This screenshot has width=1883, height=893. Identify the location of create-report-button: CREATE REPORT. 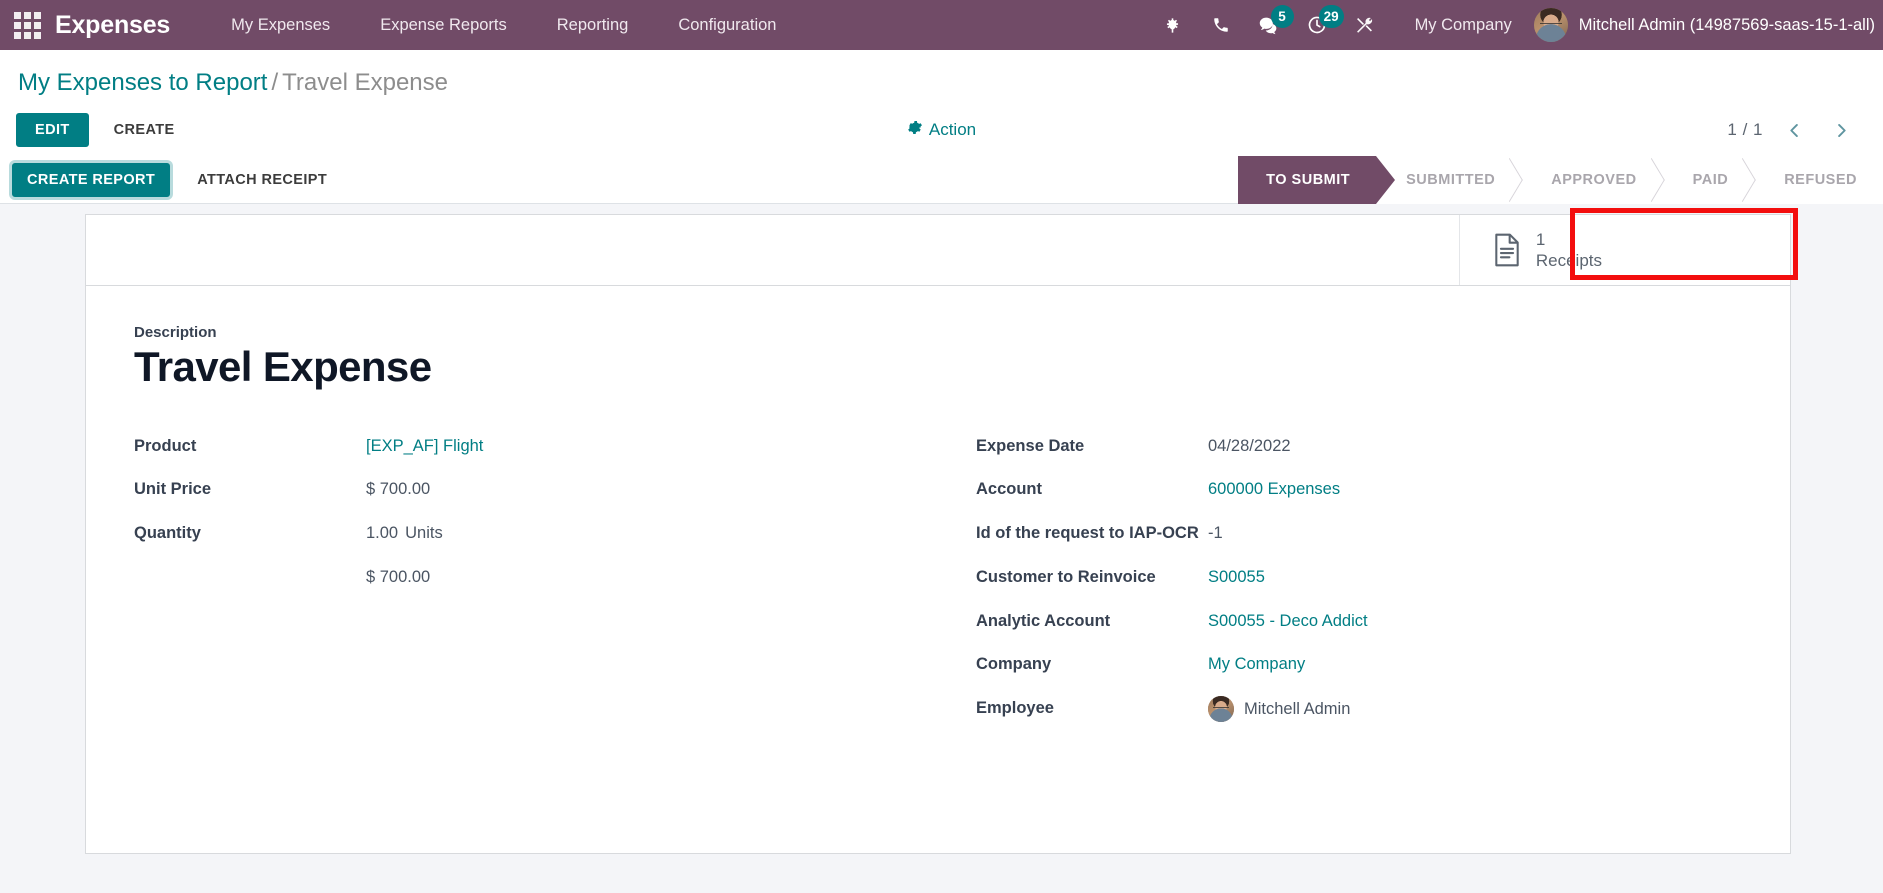
(91, 179).